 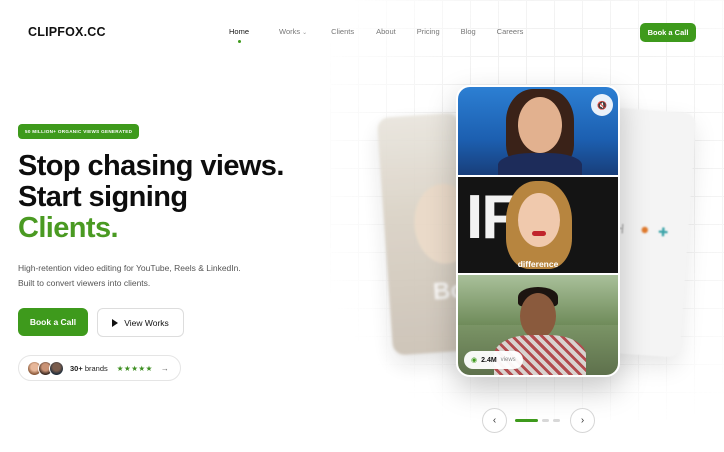 I want to click on nav-link-blog: Blog, so click(x=468, y=31).